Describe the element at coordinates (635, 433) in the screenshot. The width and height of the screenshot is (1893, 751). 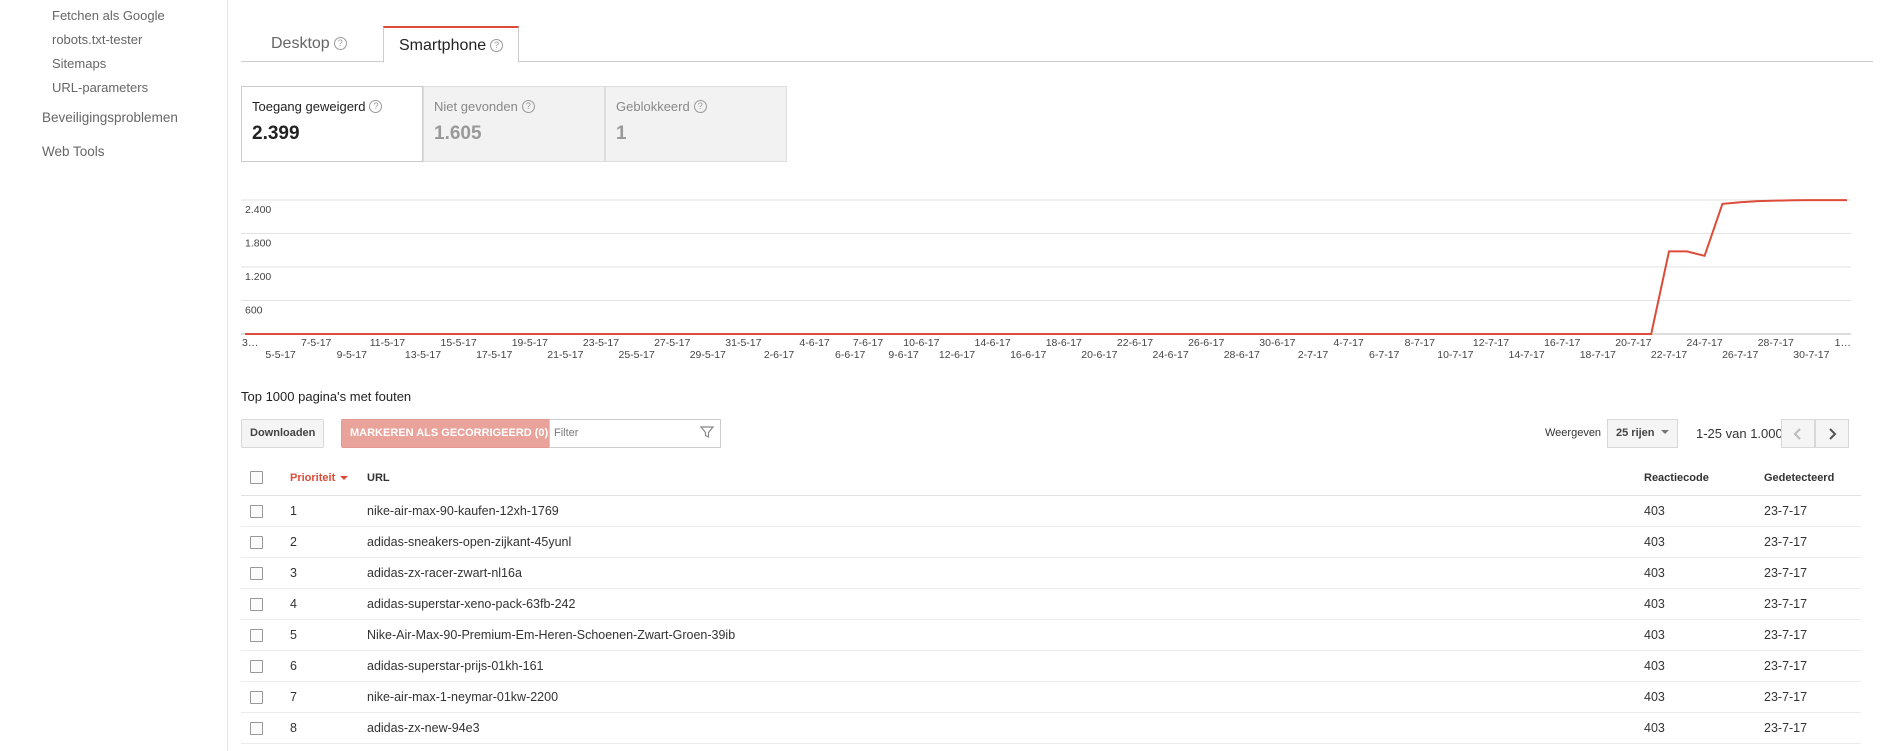
I see `filter-input: Filter` at that location.